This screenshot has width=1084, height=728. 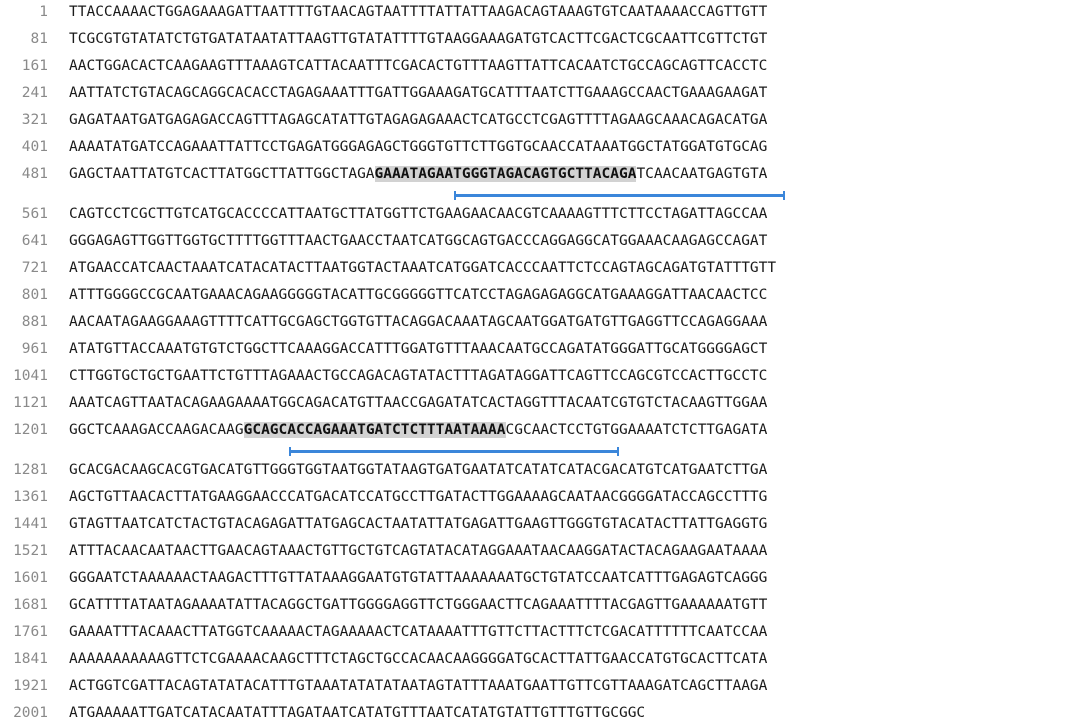 What do you see at coordinates (222, 174) in the screenshot?
I see `sequence-segment: GAGCTAATTATGTCACTTATGGCTTATTGGCTAGA` at bounding box center [222, 174].